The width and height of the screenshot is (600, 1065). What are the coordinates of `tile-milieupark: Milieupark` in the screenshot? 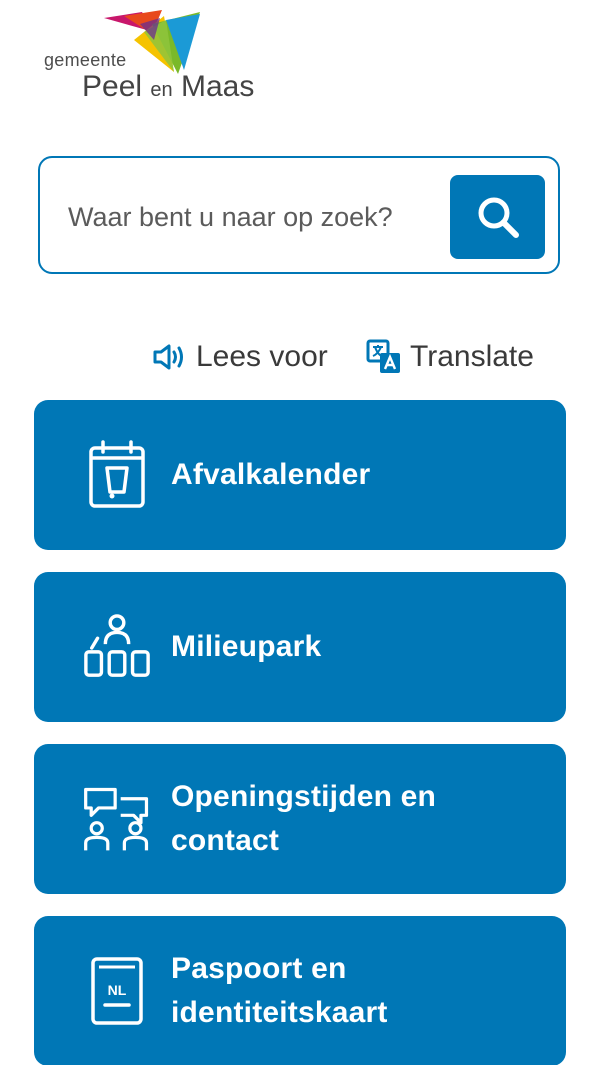 It's located at (300, 647).